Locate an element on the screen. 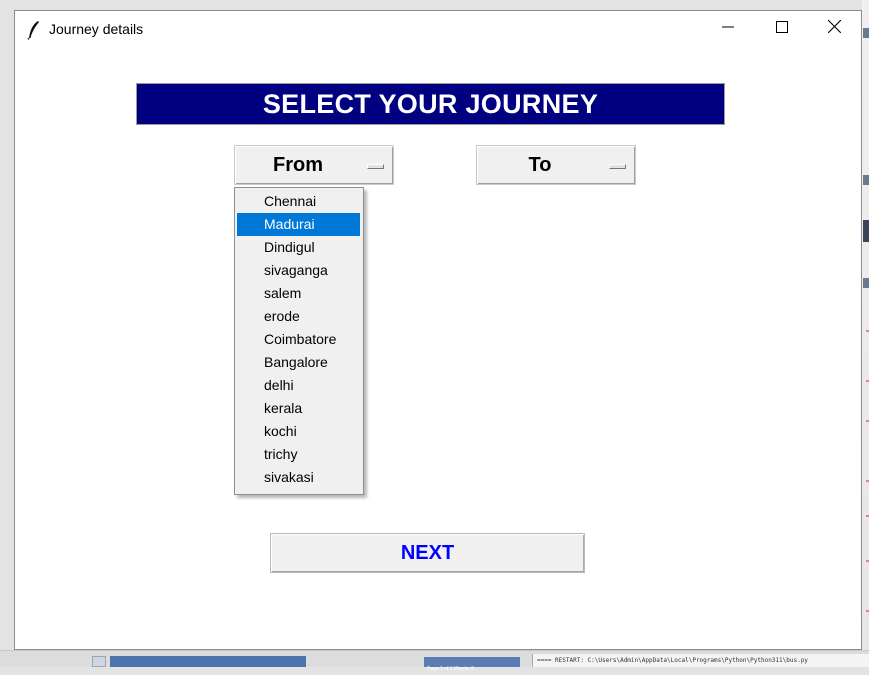  background-scrollbar is located at coordinates (208, 661).